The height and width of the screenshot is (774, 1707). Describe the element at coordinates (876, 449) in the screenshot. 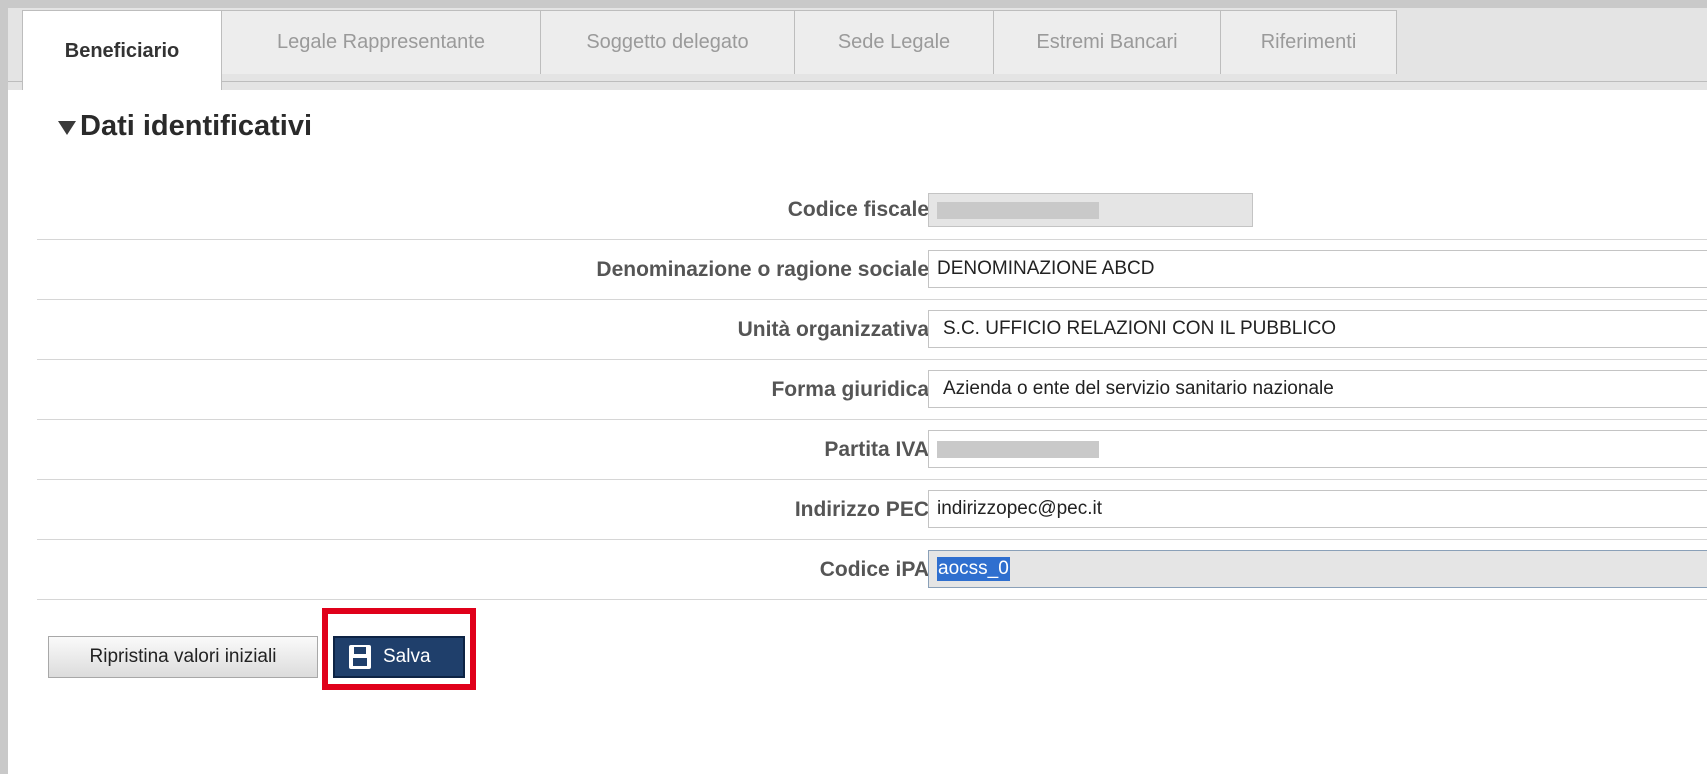

I see `partita-iva-label: Partita IVA` at that location.